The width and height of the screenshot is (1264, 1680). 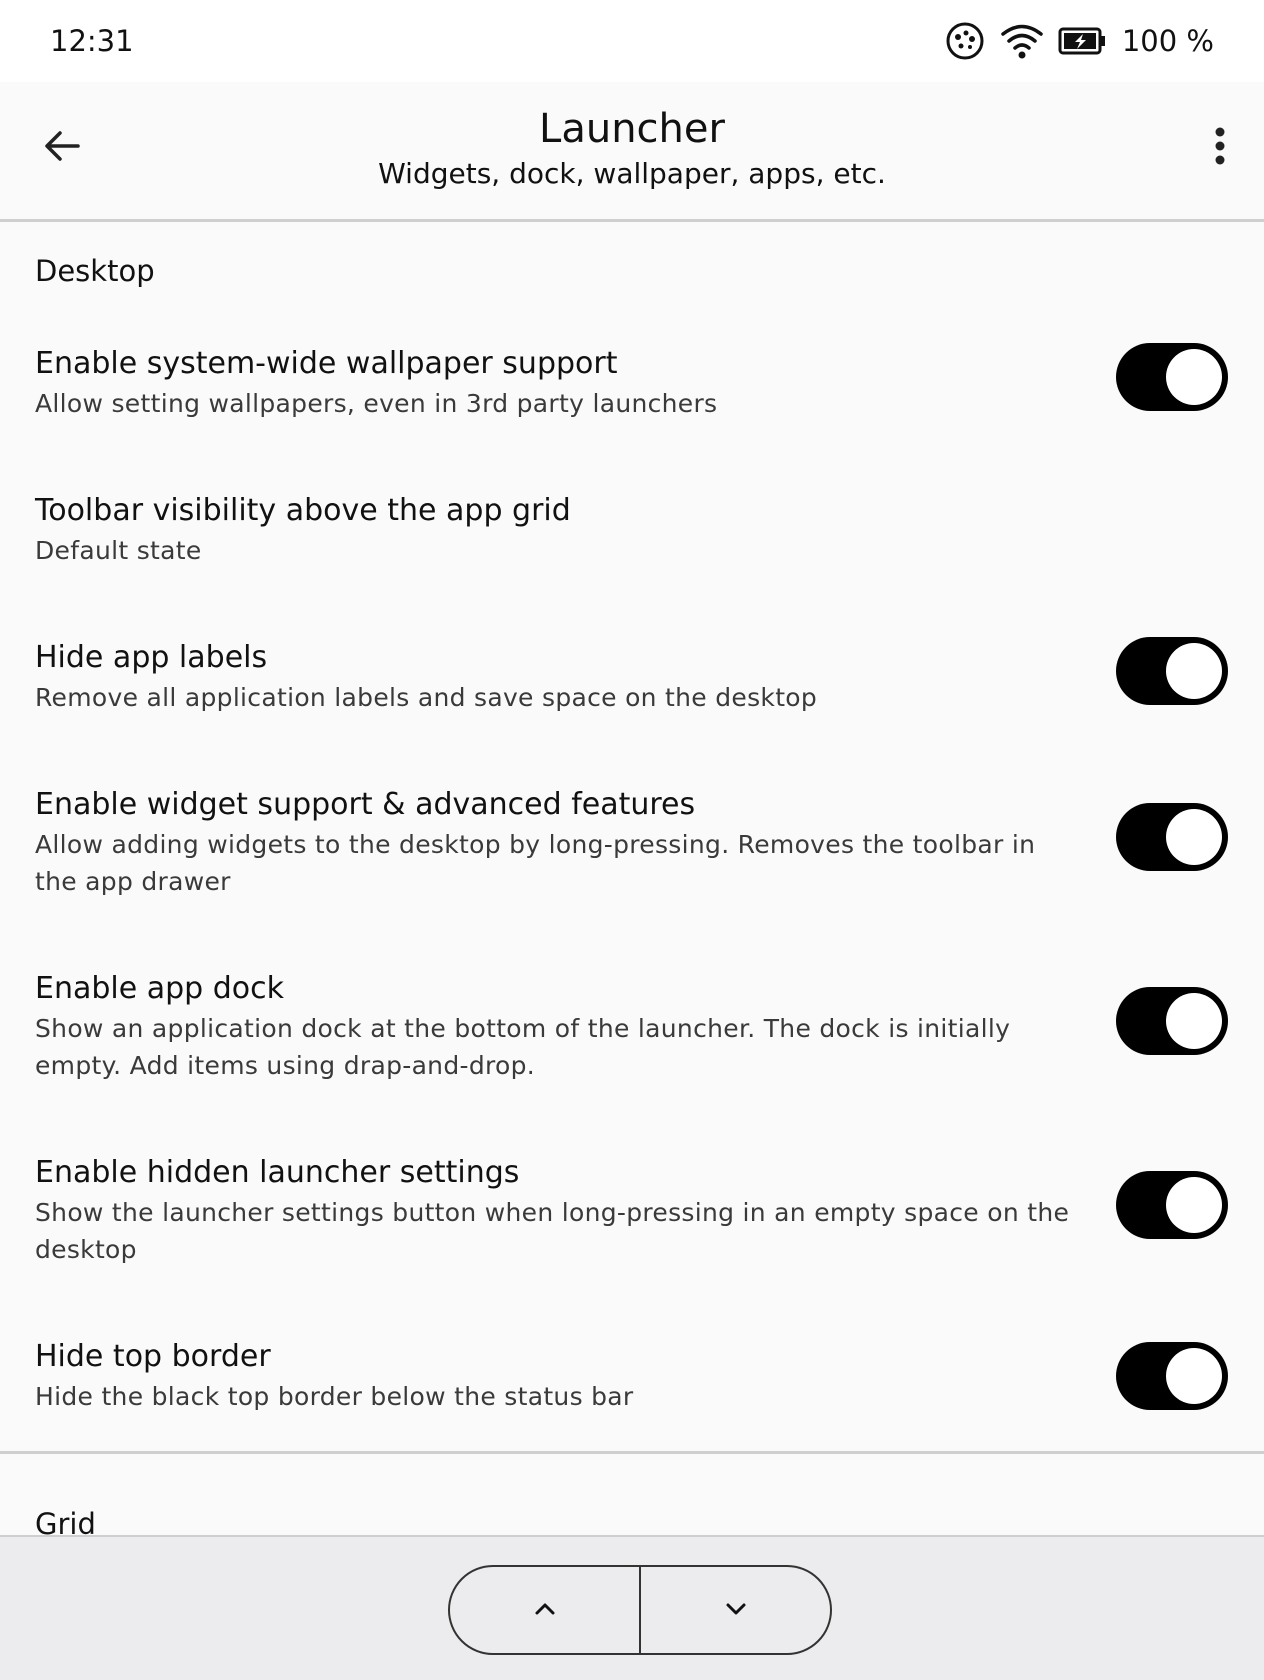 I want to click on status-icons: 100 %, so click(x=1079, y=41).